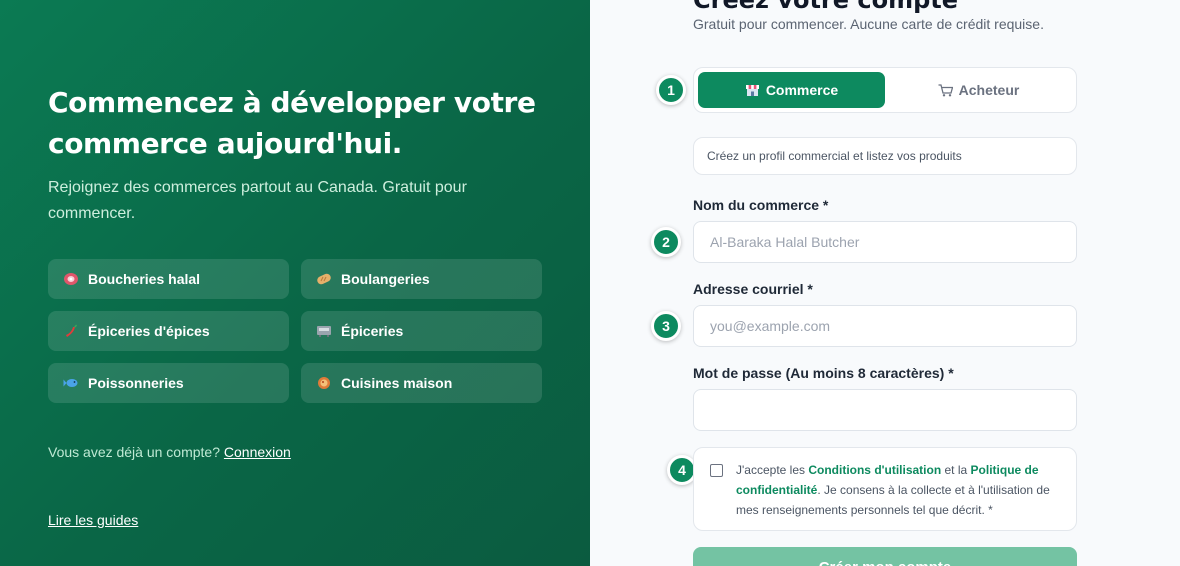 This screenshot has height=566, width=1180. I want to click on terms-text-part: J'accepte les, so click(772, 470).